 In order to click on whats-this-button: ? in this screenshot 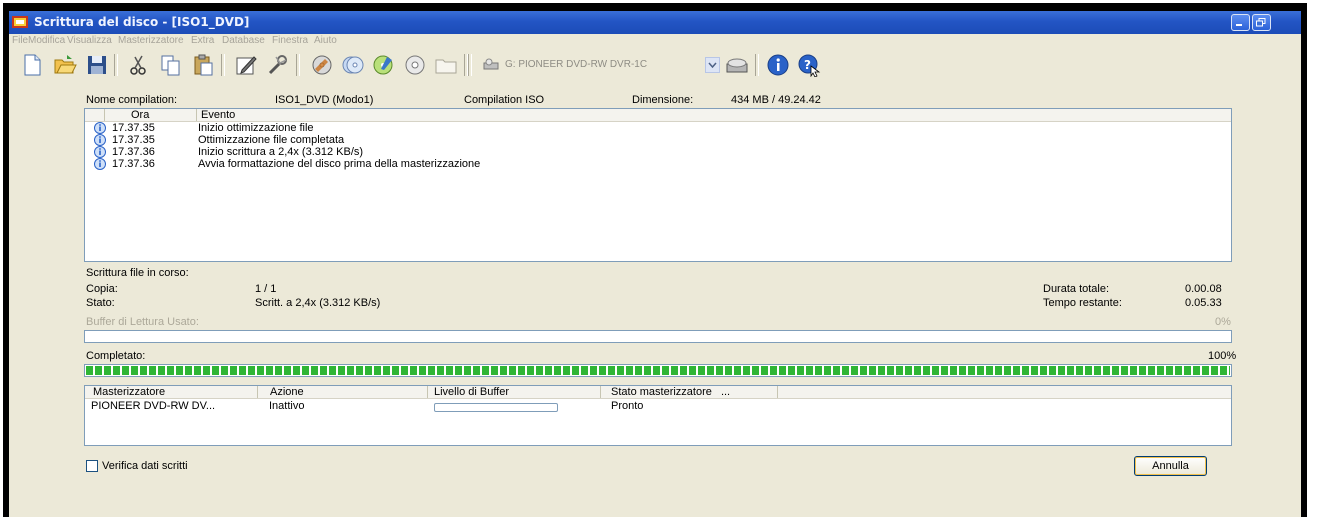, I will do `click(809, 65)`.